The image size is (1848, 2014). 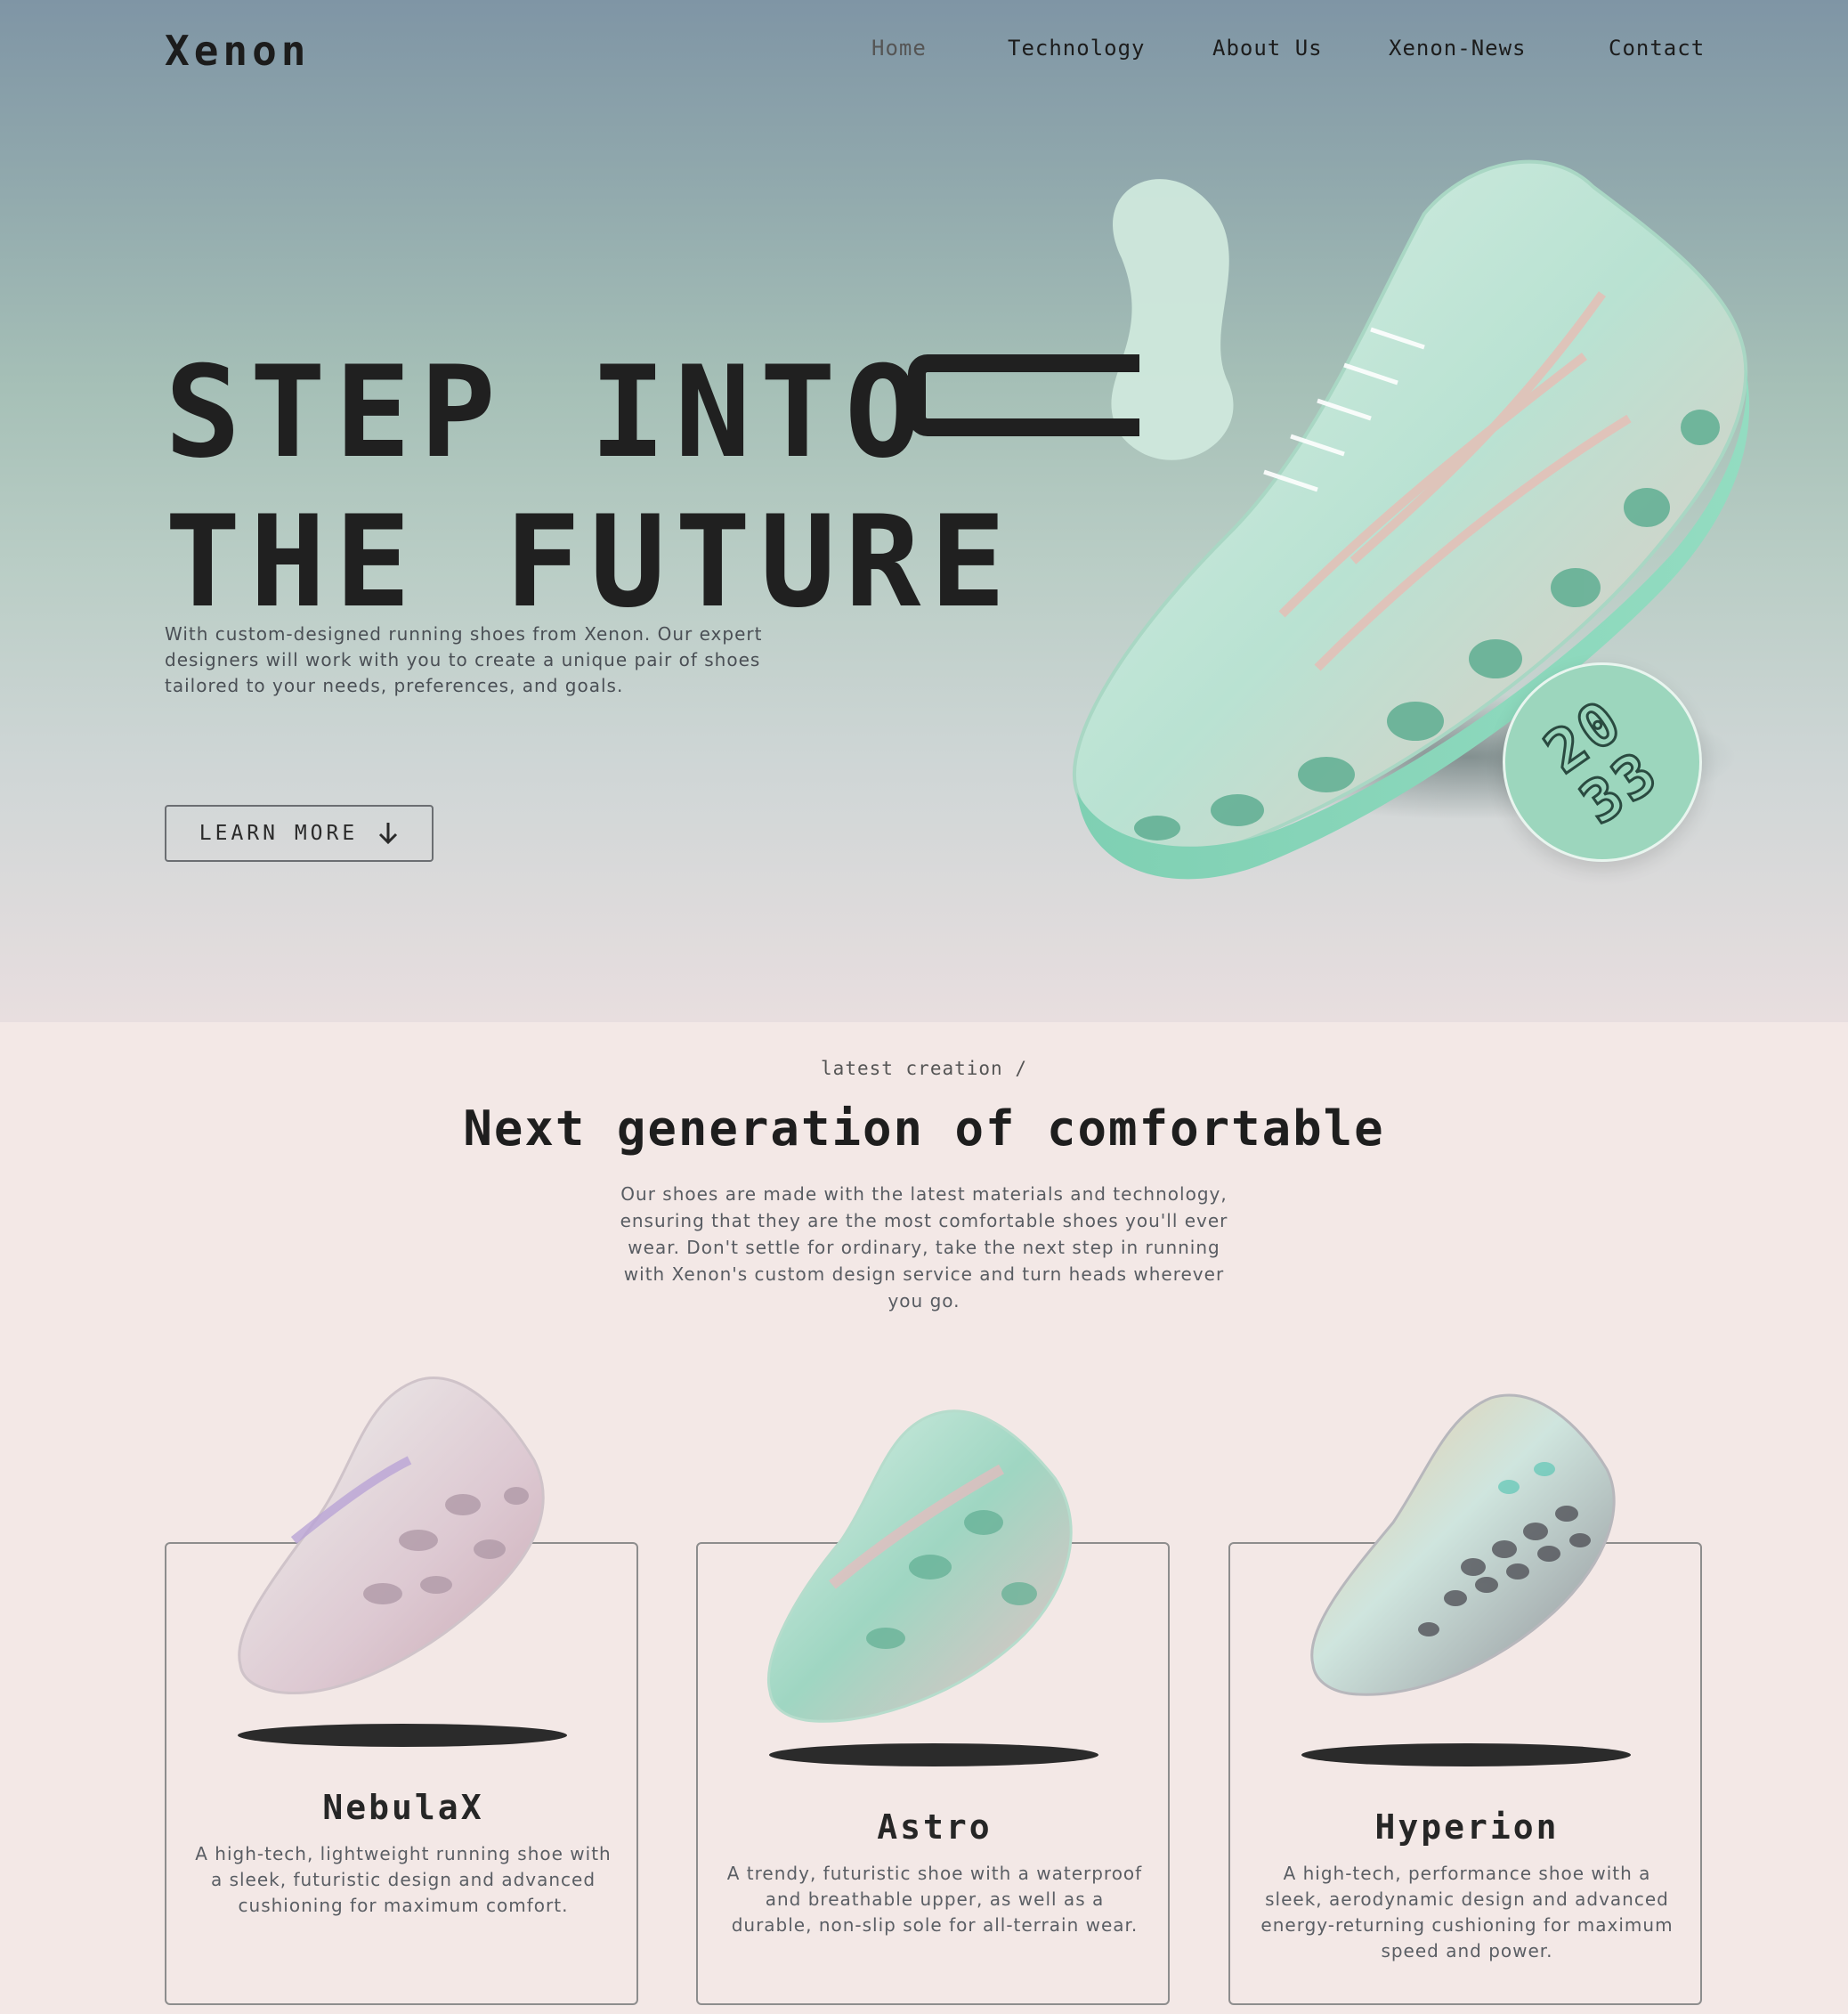 What do you see at coordinates (1467, 1827) in the screenshot?
I see `product-name: Hyperion` at bounding box center [1467, 1827].